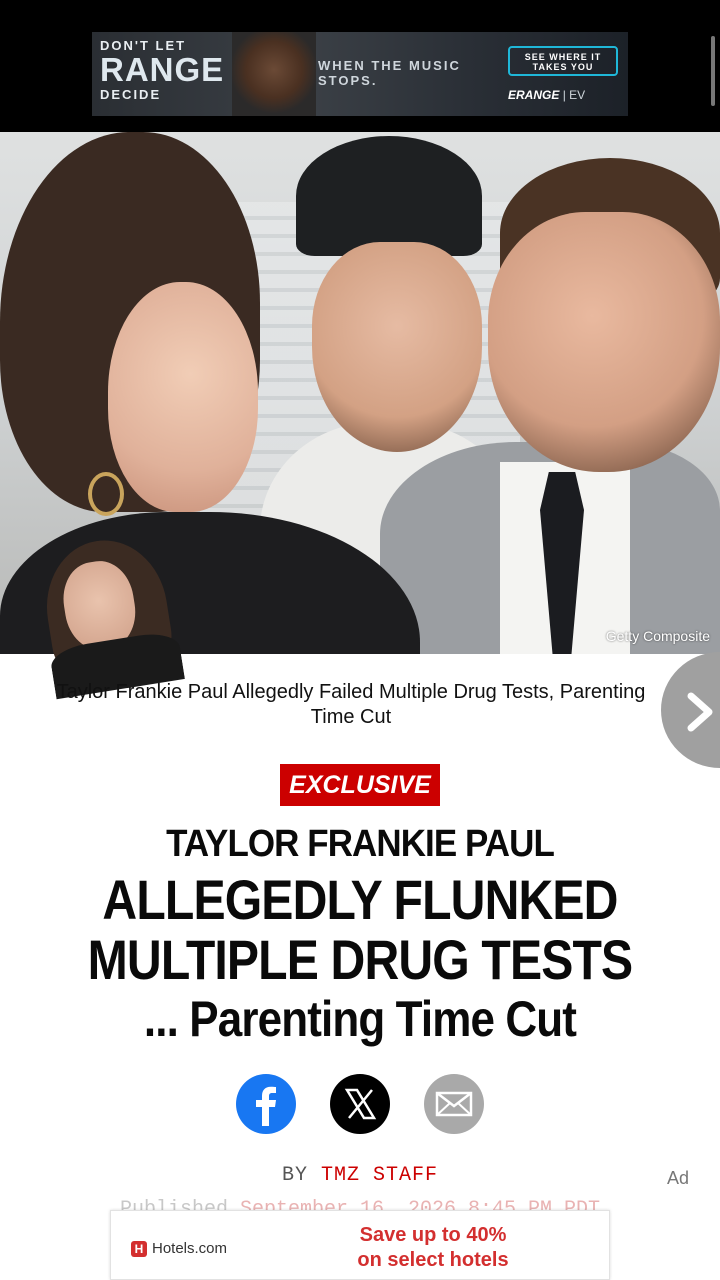  Describe the element at coordinates (700, 712) in the screenshot. I see `chevron-right-icon` at that location.